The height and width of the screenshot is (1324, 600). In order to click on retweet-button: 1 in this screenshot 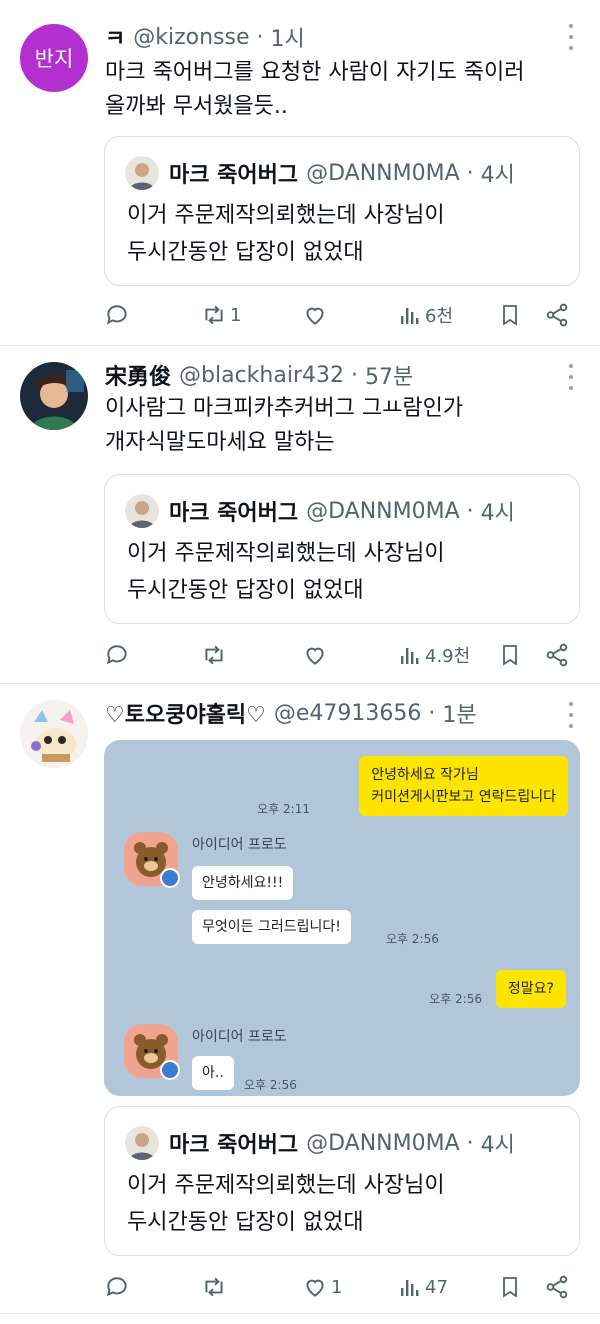, I will do `click(221, 315)`.